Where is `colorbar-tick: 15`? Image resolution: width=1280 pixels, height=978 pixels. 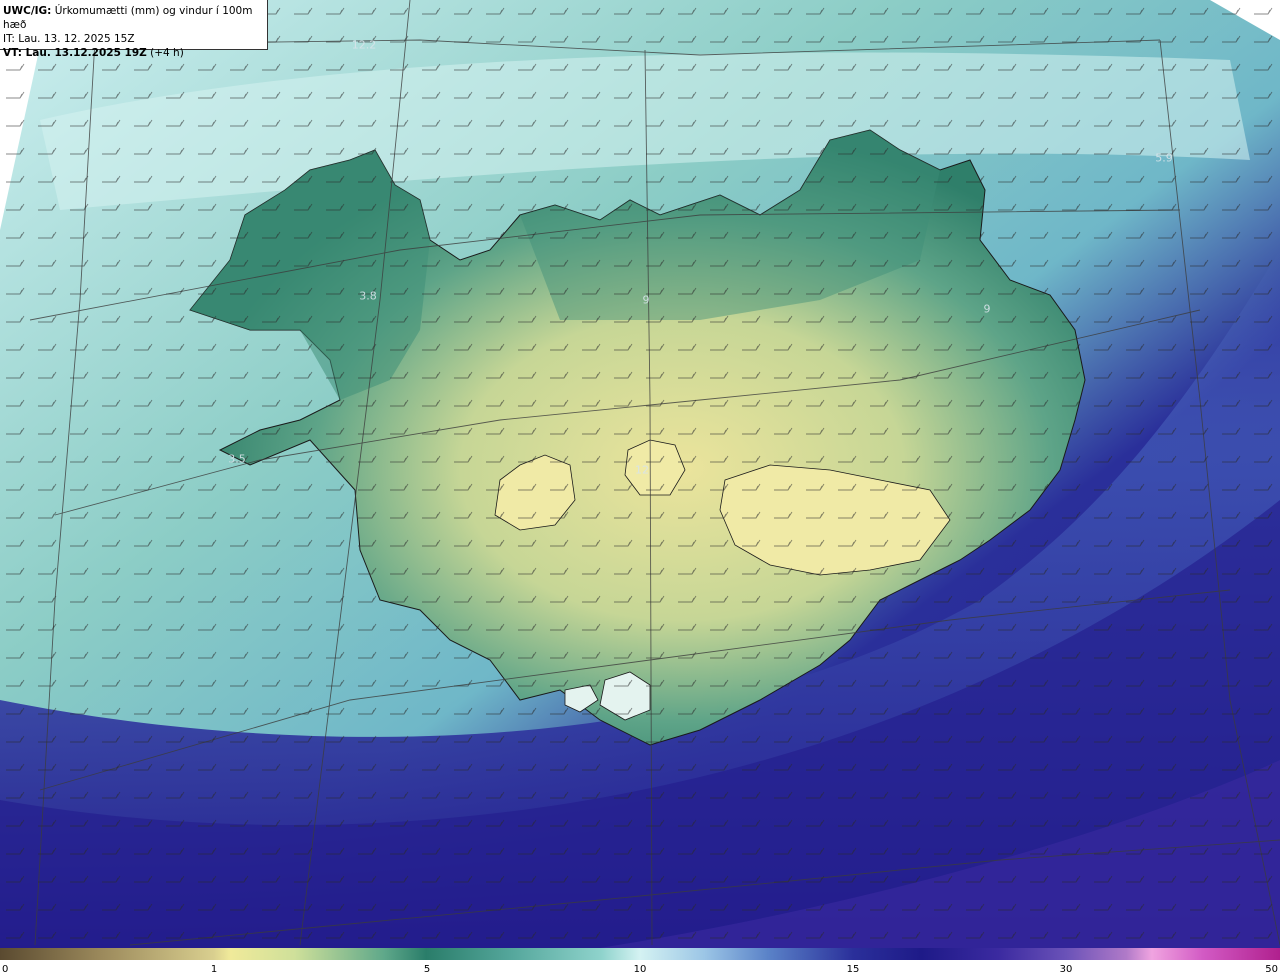
colorbar-tick: 15 is located at coordinates (853, 969).